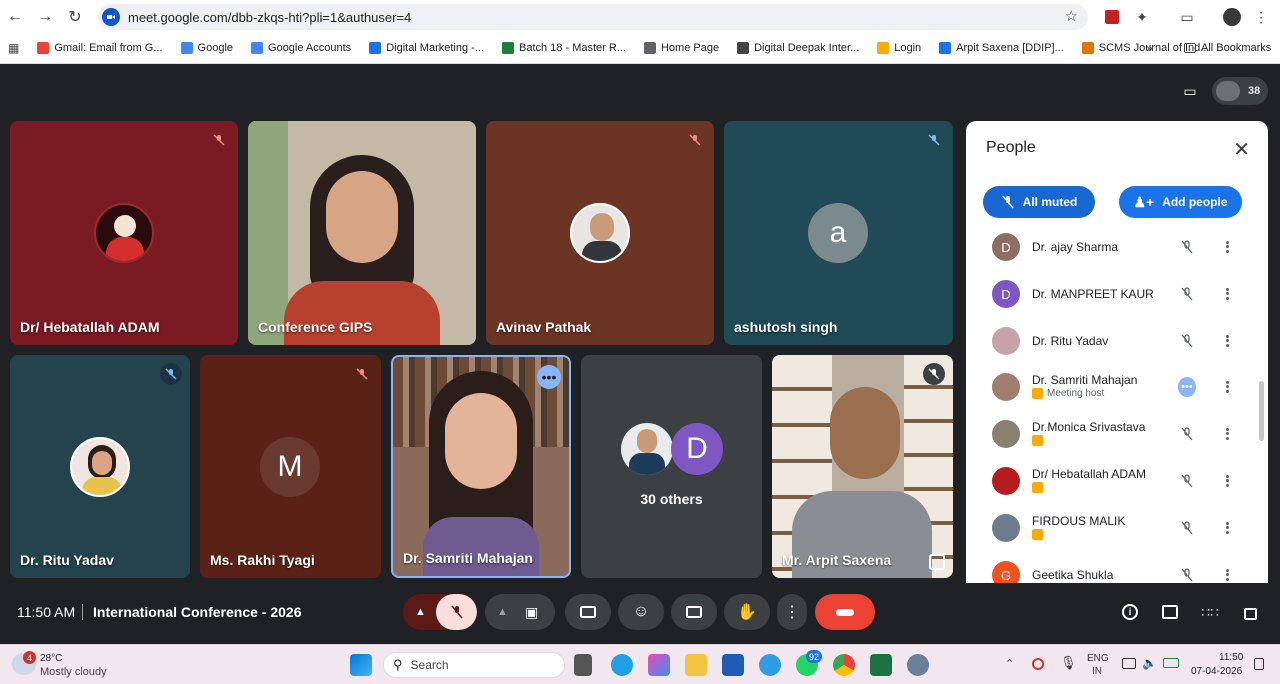 The width and height of the screenshot is (1280, 684). Describe the element at coordinates (1112, 17) in the screenshot. I see `extension-red-icon` at that location.